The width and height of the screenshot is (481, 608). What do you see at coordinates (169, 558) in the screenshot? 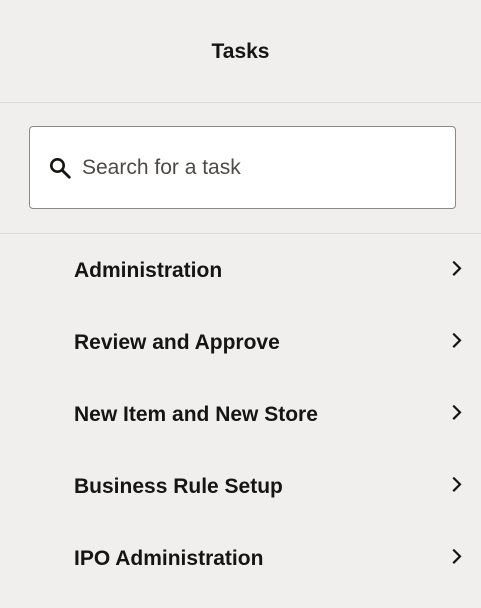
I see `task-item-label: IPO Administration` at bounding box center [169, 558].